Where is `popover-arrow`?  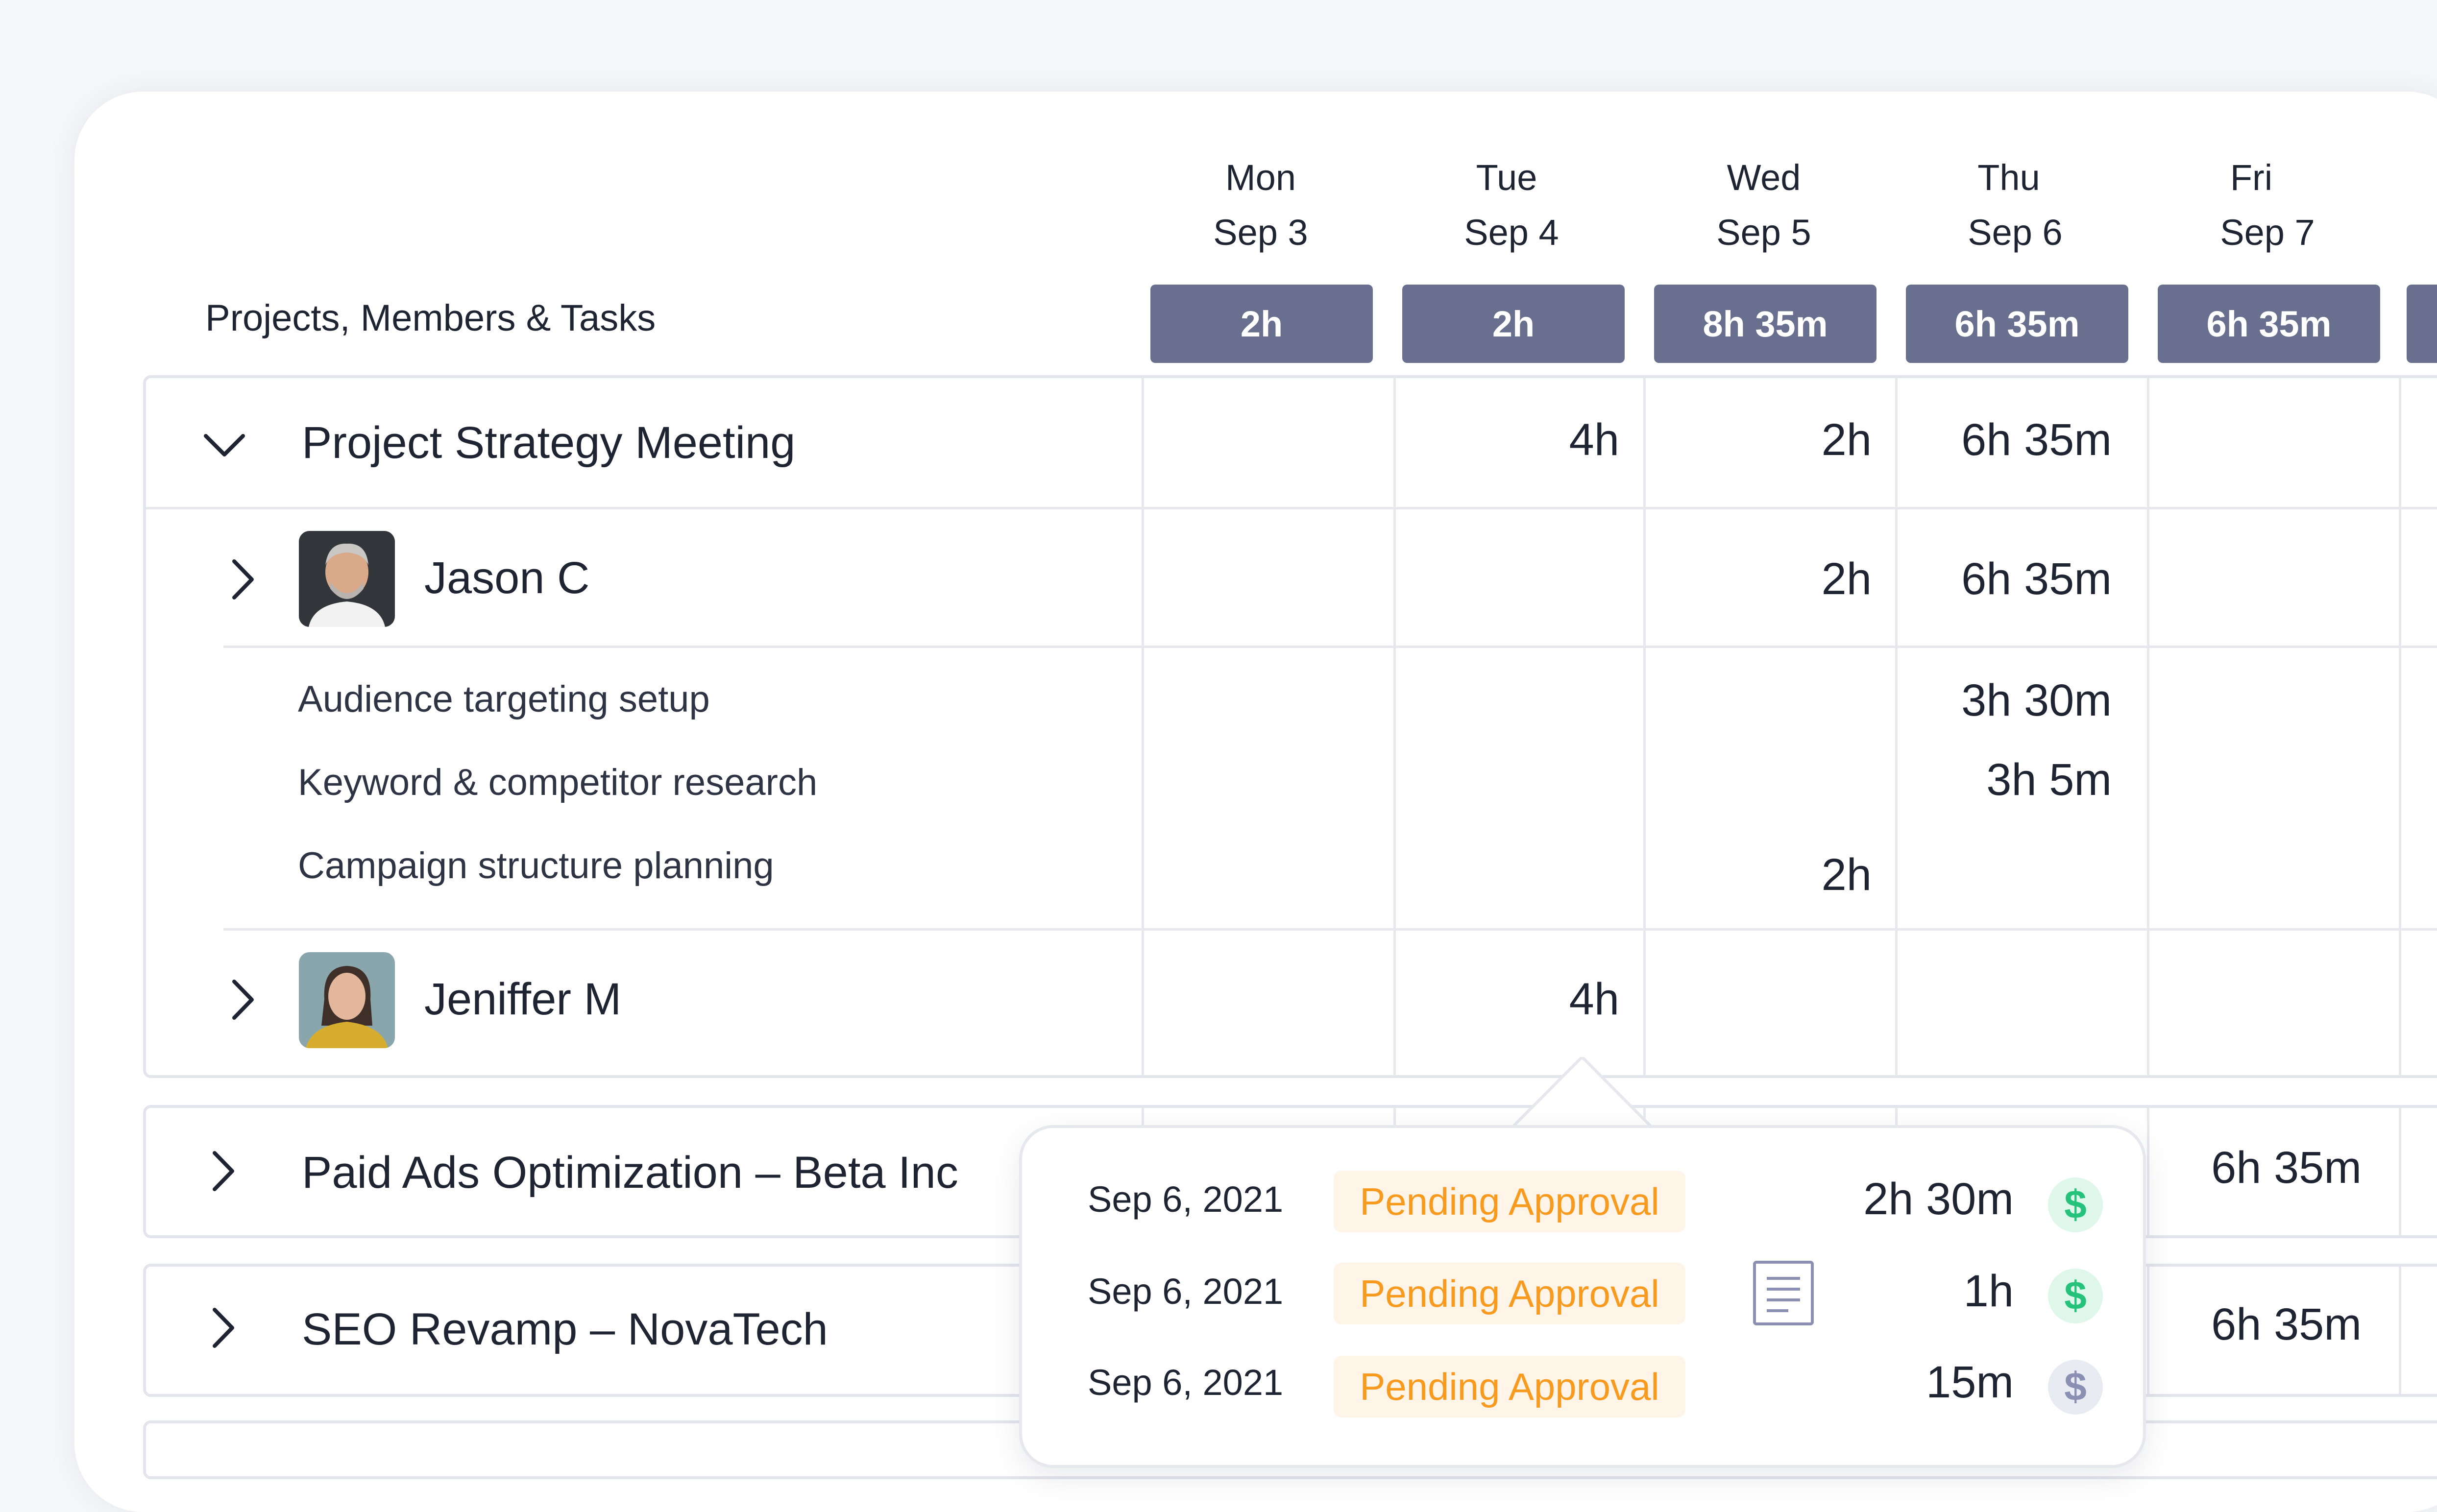
popover-arrow is located at coordinates (1582, 1093).